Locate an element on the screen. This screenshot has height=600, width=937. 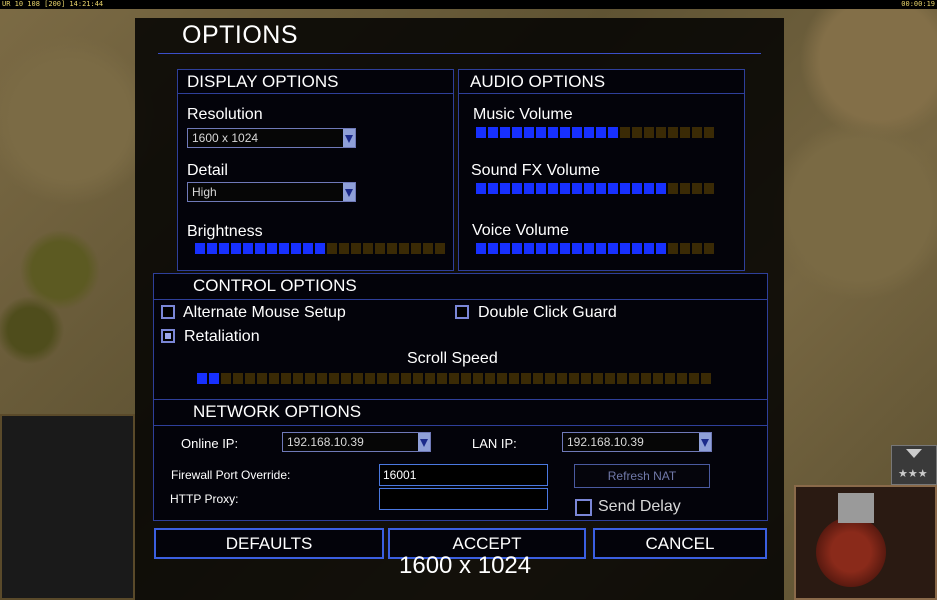
lan-ip-dropdown: 192.168.10.39 is located at coordinates (637, 442).